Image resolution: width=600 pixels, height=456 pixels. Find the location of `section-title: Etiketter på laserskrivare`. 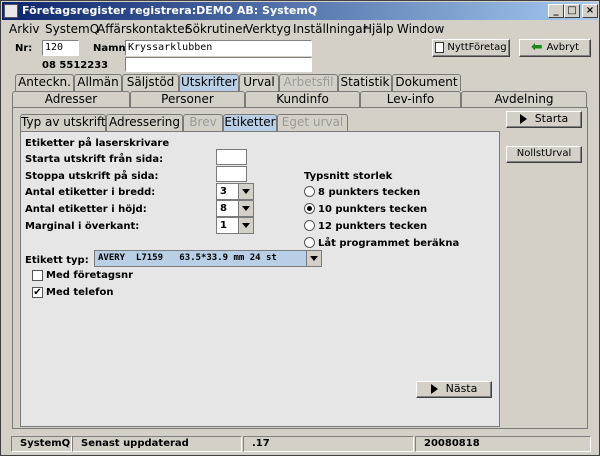

section-title: Etiketter på laserskrivare is located at coordinates (97, 143).